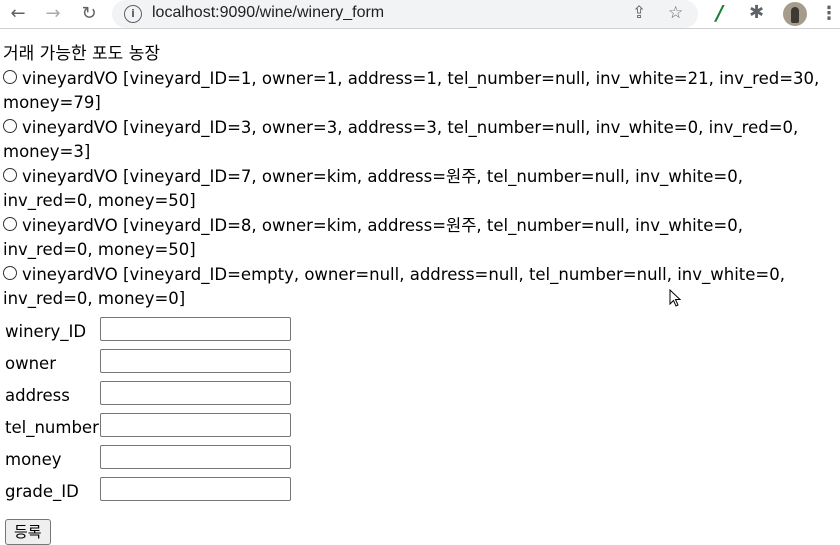 The image size is (840, 545). What do you see at coordinates (195, 424) in the screenshot?
I see `tel-number-input` at bounding box center [195, 424].